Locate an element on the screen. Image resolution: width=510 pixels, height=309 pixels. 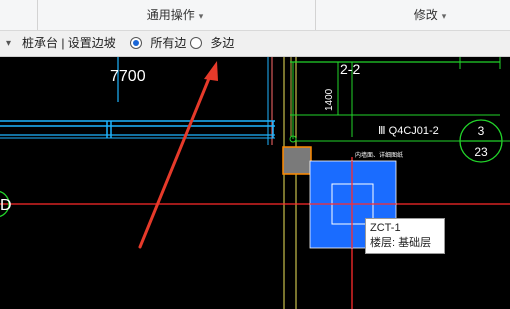
element-tooltip: ZCT-1 楼层: 基础层 is located at coordinates (405, 236).